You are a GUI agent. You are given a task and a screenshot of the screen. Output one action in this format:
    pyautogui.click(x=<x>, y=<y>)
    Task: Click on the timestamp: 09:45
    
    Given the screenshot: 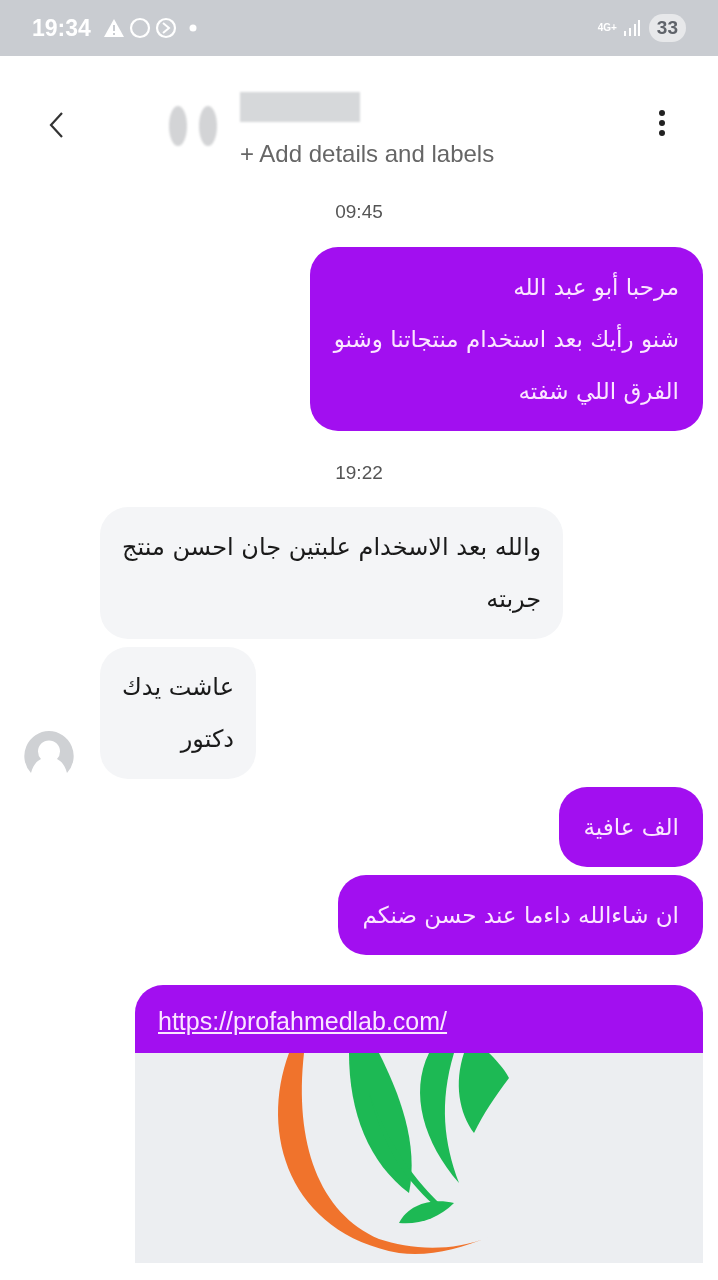 What is the action you would take?
    pyautogui.click(x=359, y=212)
    